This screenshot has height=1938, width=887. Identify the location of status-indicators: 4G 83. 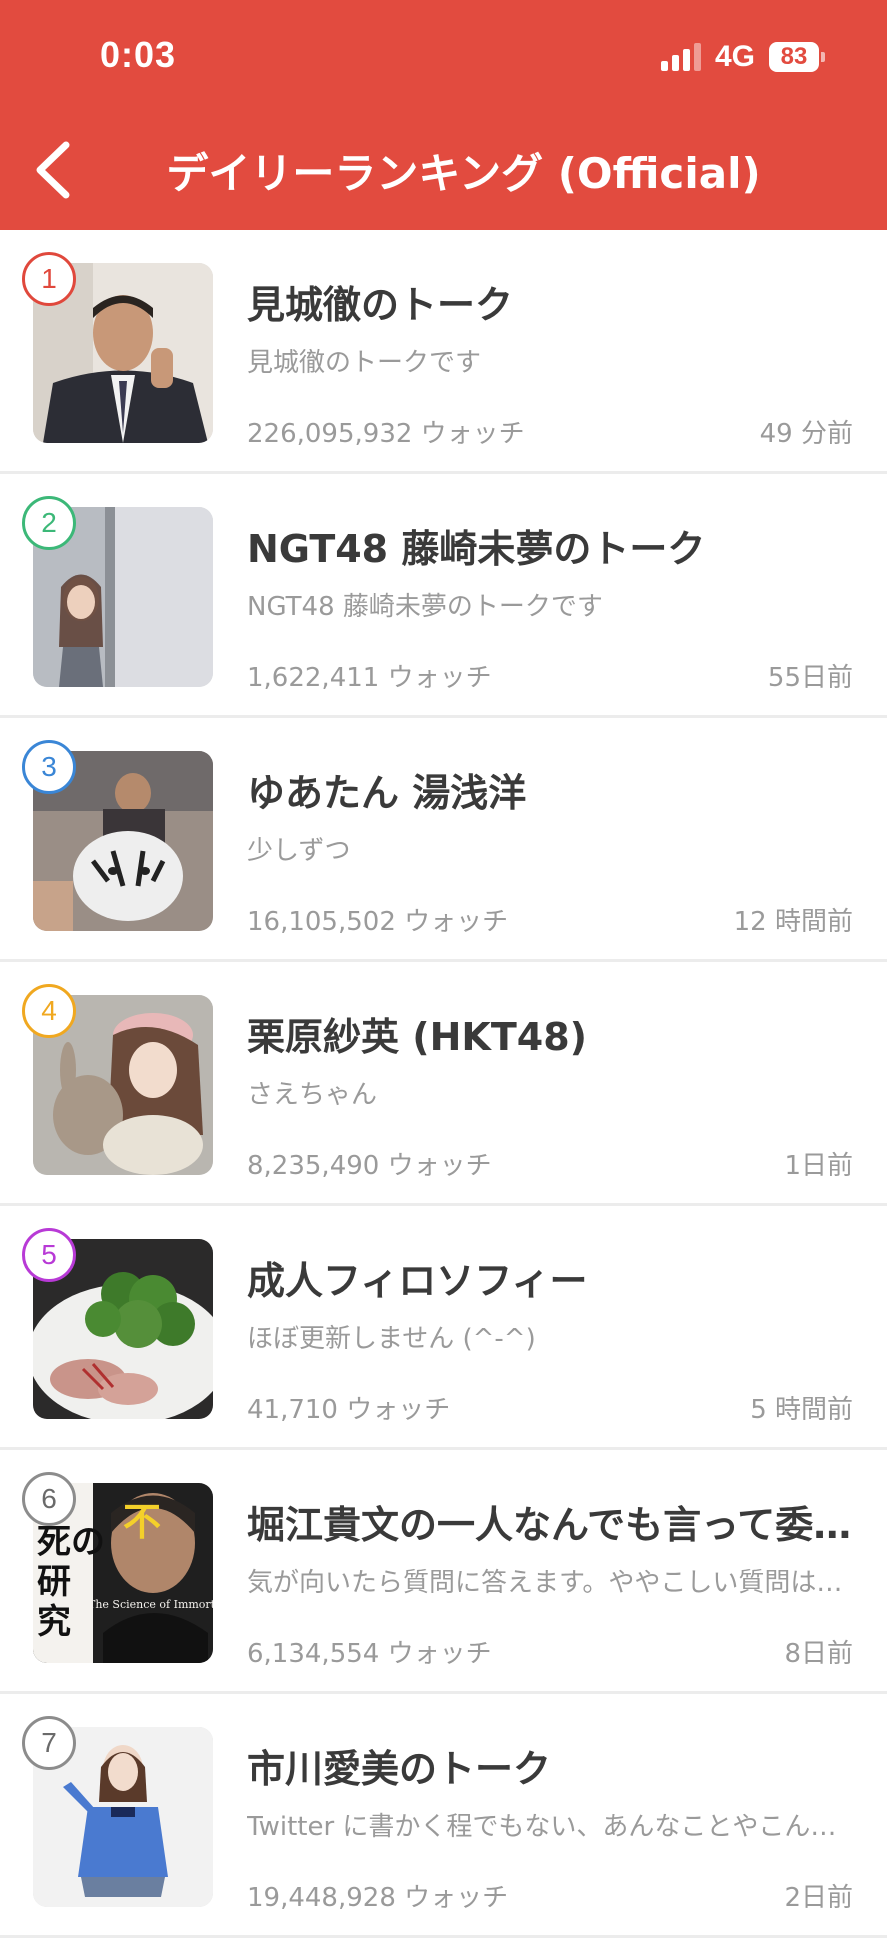
(742, 57).